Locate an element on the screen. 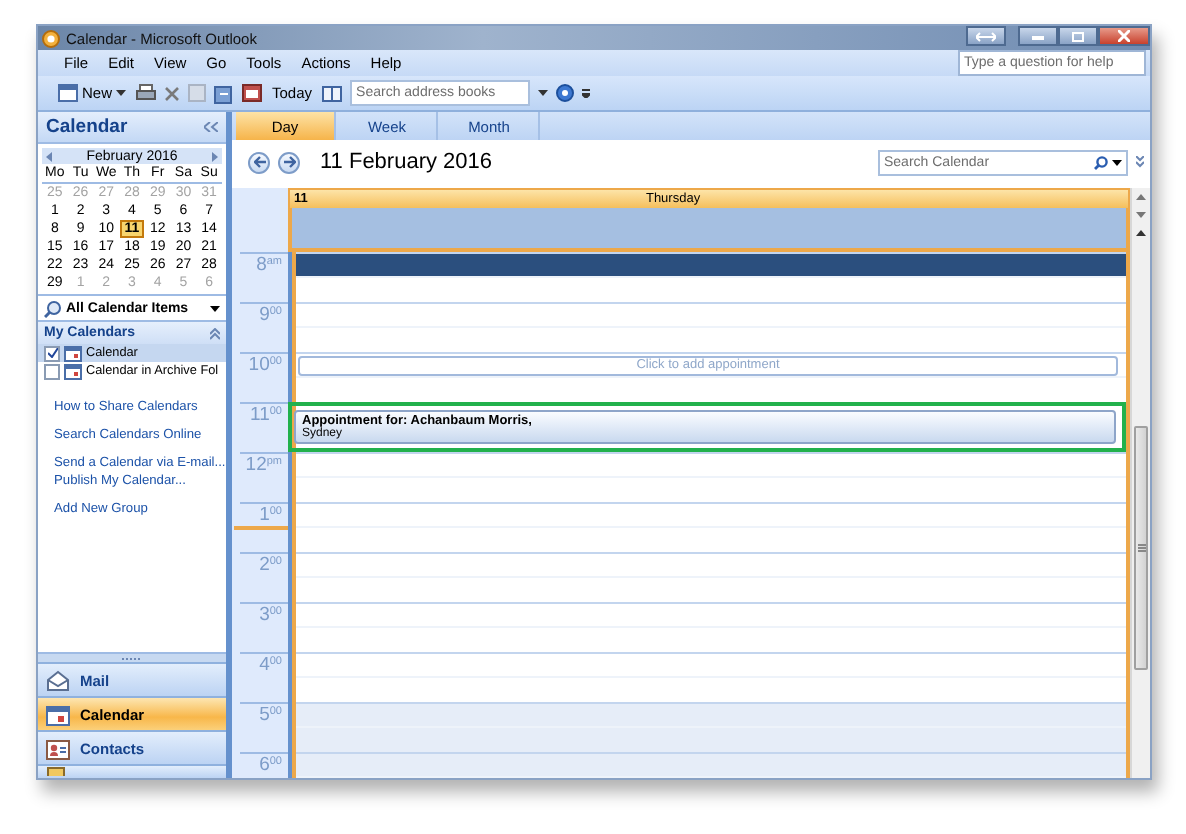 Image resolution: width=1186 pixels, height=834 pixels. forward-button is located at coordinates (289, 162).